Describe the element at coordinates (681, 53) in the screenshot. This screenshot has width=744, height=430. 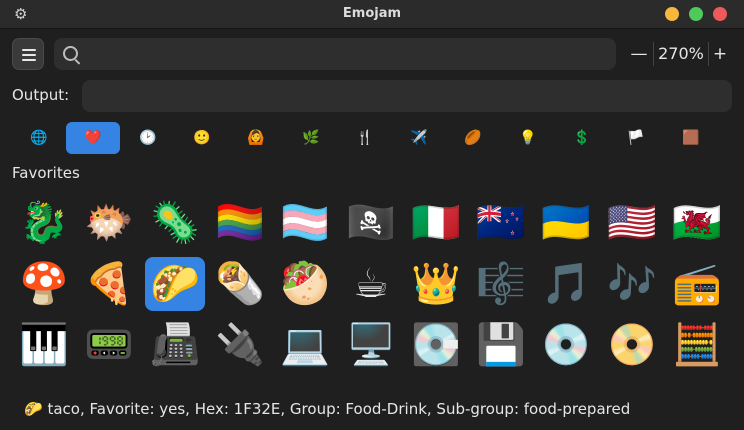
I see `zoom-level: 270%` at that location.